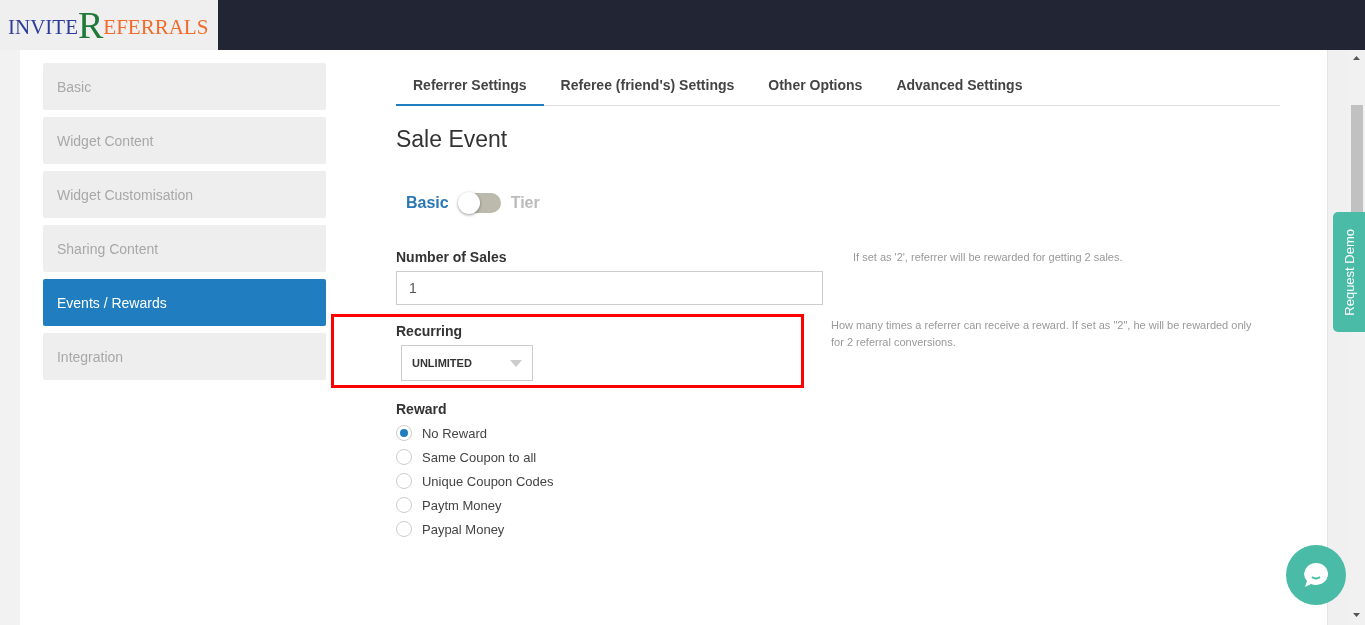  Describe the element at coordinates (109, 25) in the screenshot. I see `logo: INVITEREFERRALS` at that location.